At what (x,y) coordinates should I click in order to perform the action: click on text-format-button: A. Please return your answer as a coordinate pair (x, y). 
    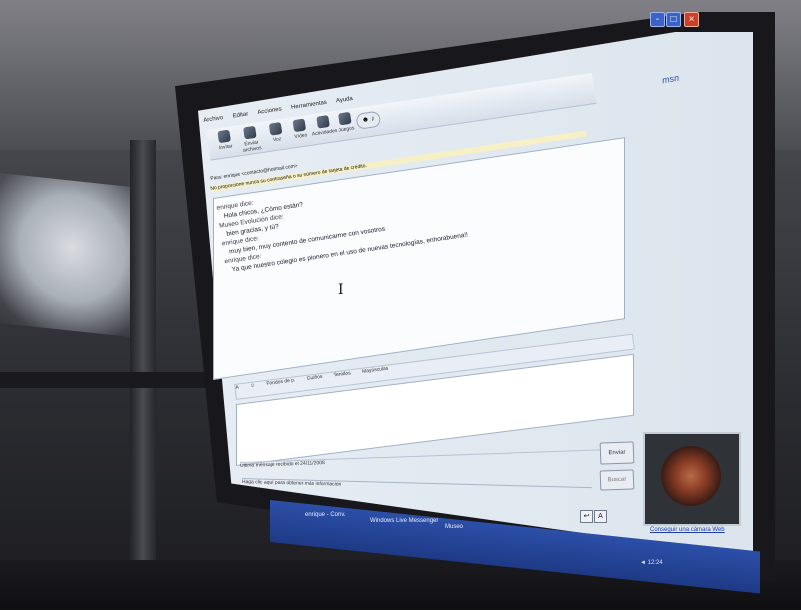
    Looking at the image, I should click on (600, 516).